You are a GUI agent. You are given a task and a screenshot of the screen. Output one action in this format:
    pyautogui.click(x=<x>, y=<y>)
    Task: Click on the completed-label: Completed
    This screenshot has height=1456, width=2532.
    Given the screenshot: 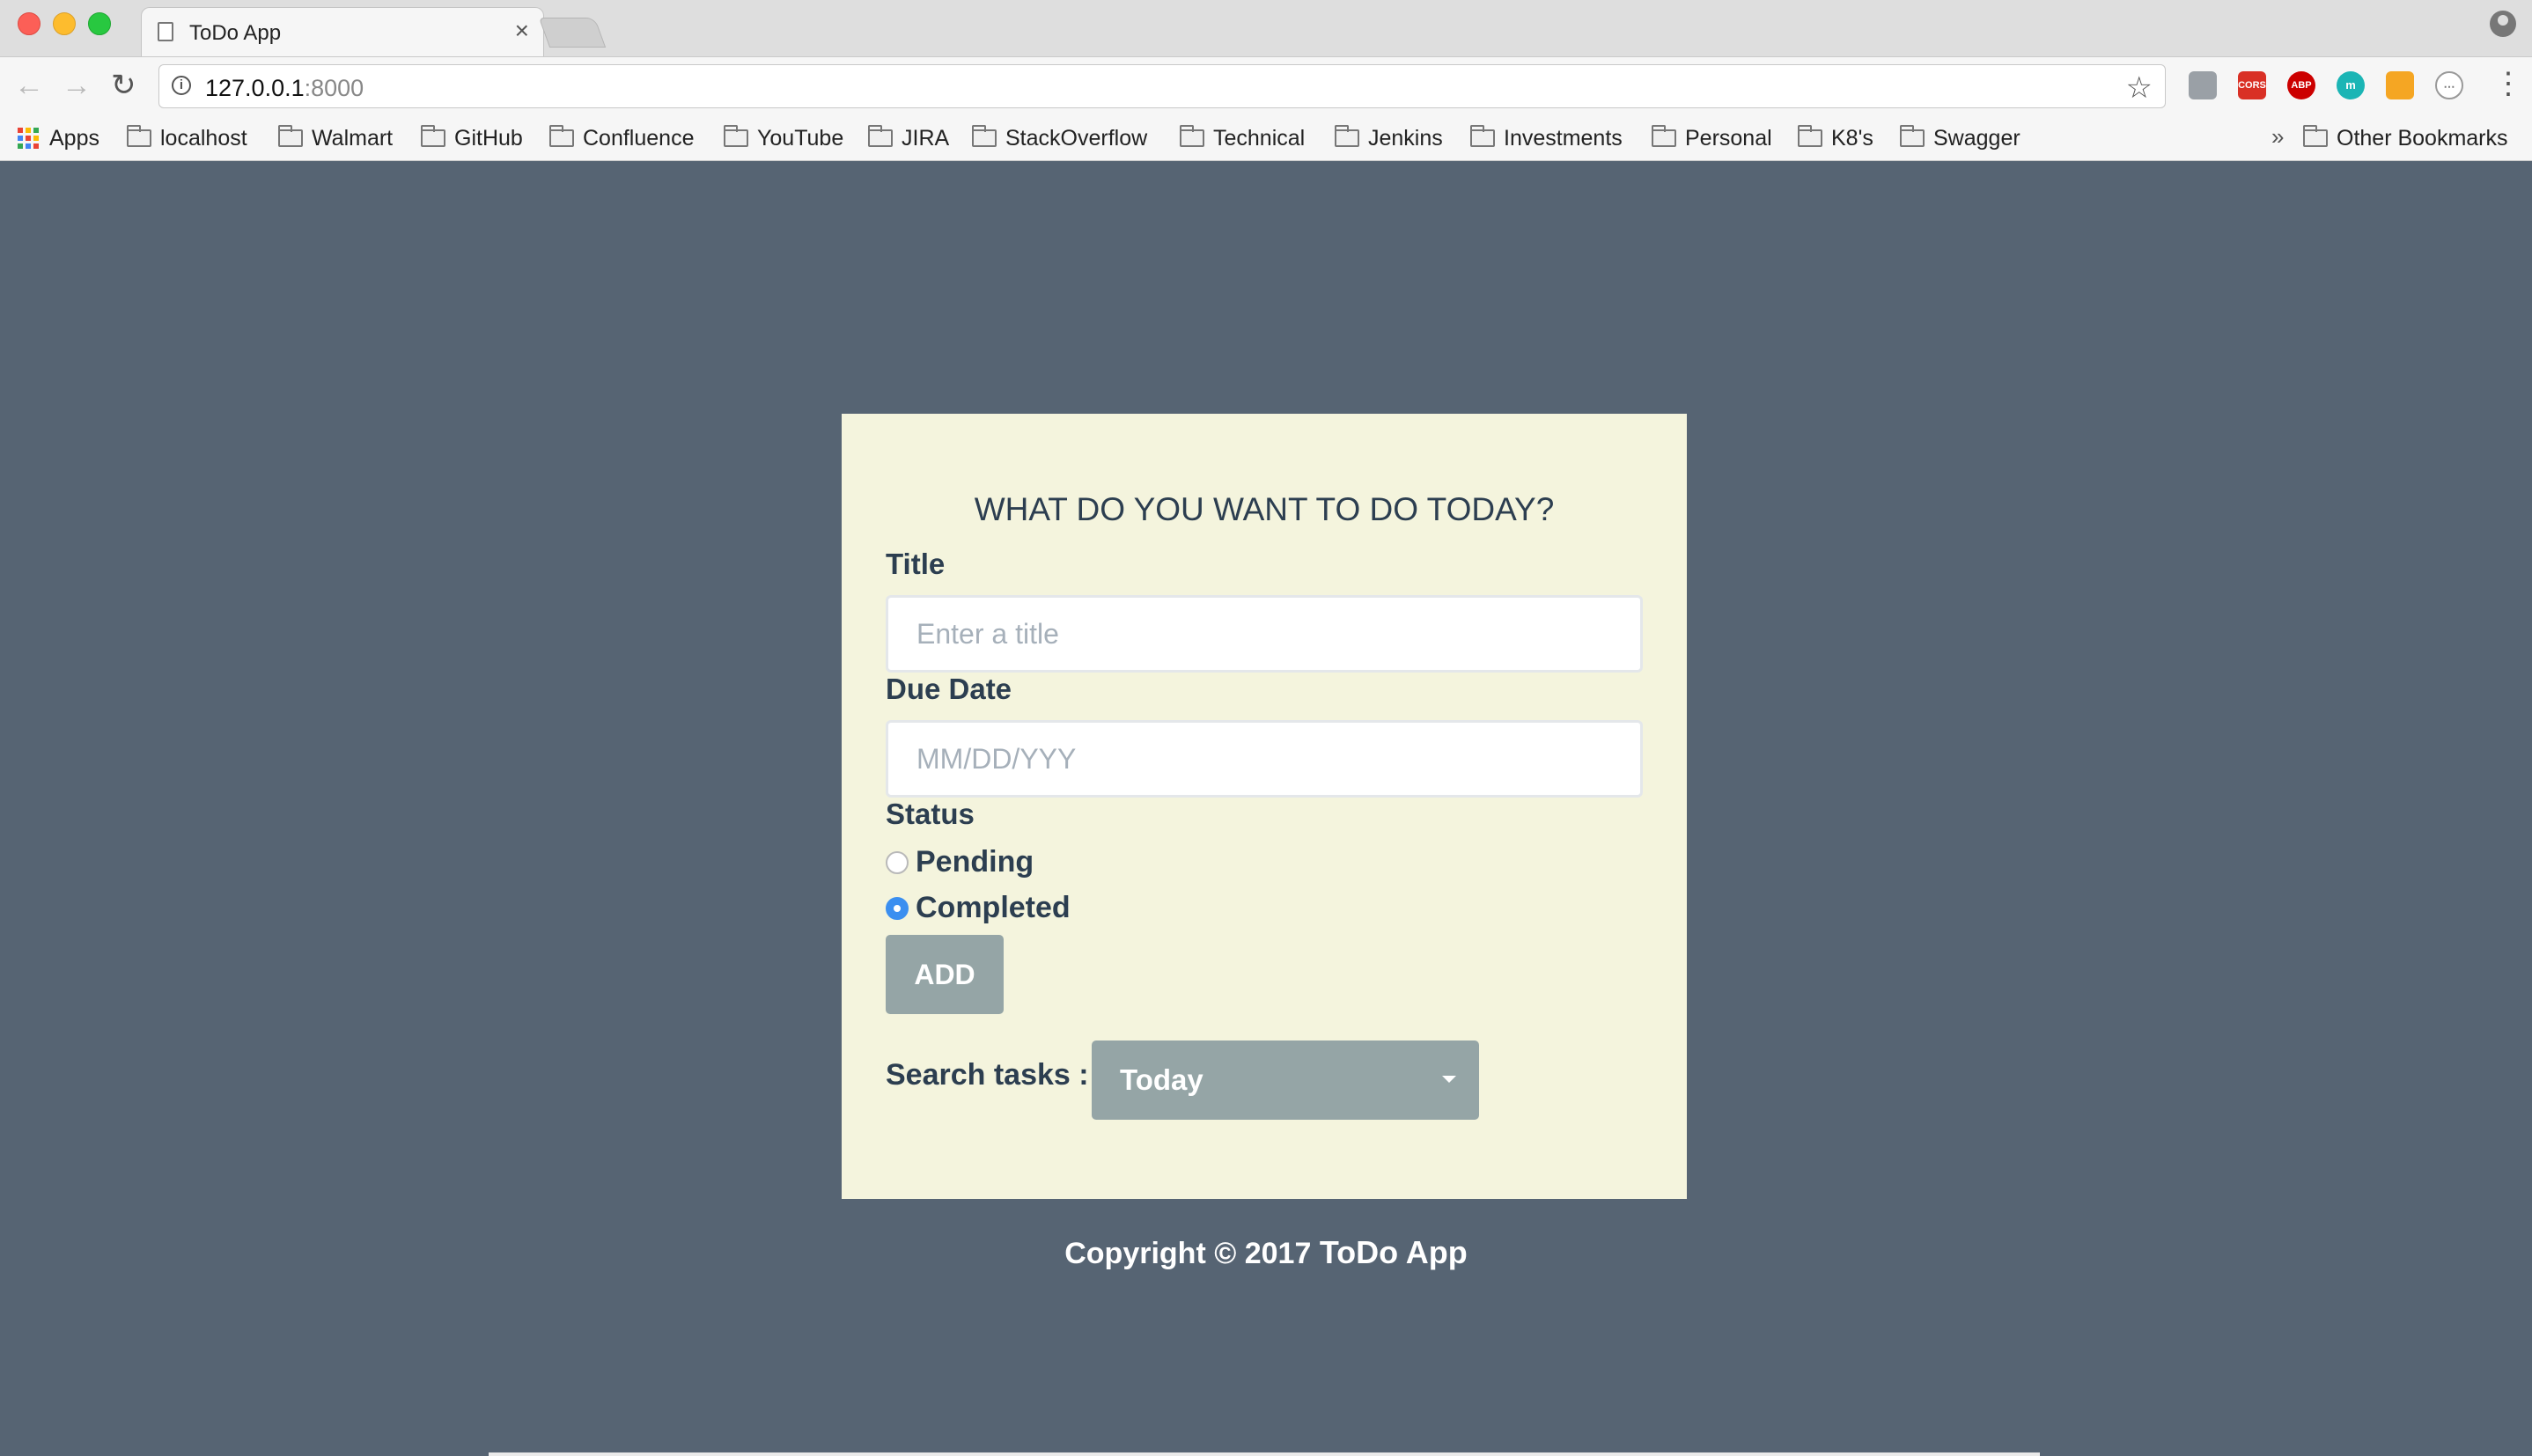 What is the action you would take?
    pyautogui.click(x=993, y=907)
    